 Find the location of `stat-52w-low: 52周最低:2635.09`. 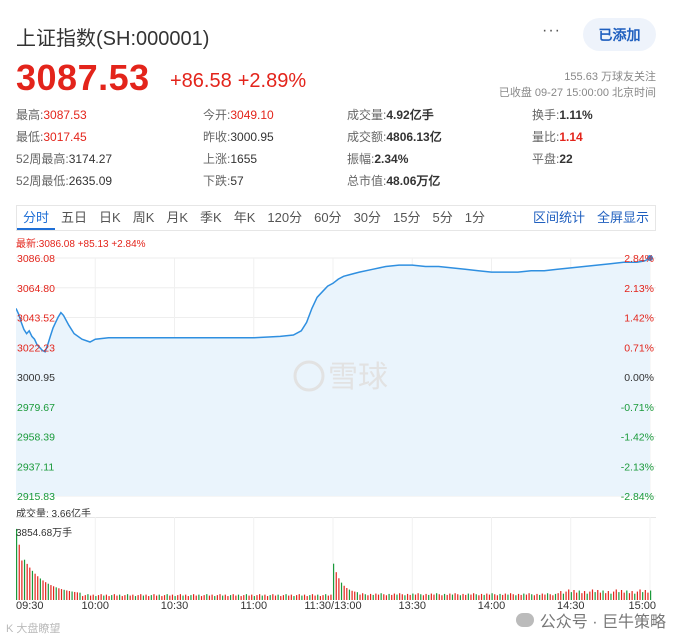

stat-52w-low: 52周最低:2635.09 is located at coordinates (64, 181).